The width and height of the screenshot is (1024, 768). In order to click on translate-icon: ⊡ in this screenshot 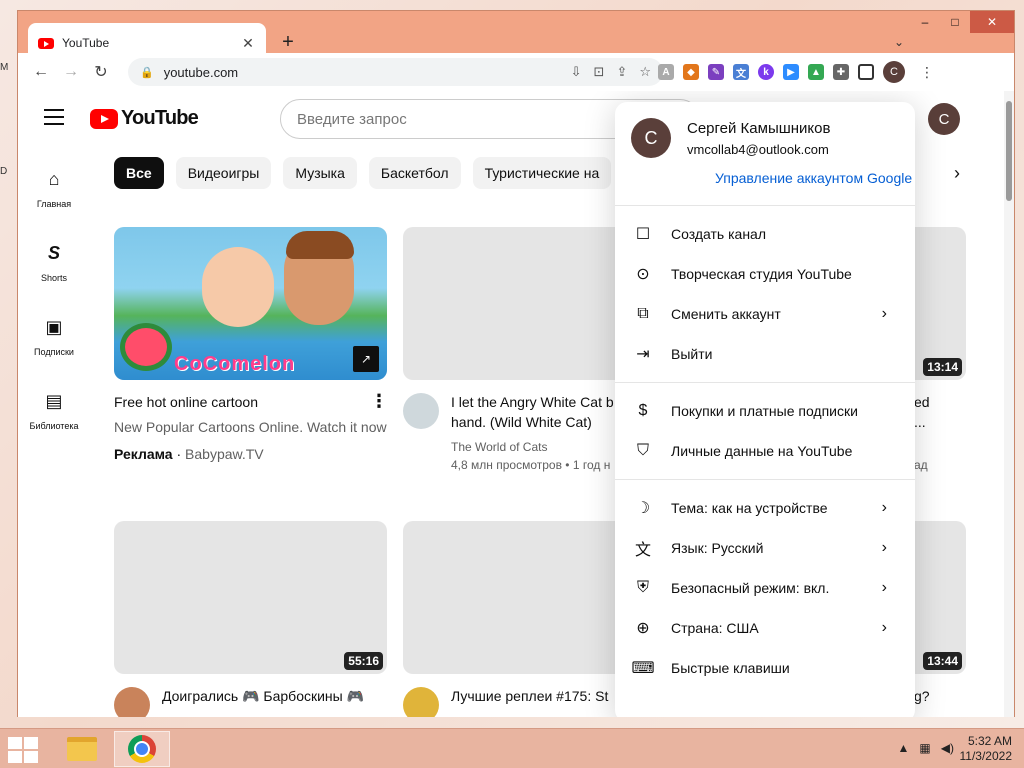, I will do `click(599, 72)`.